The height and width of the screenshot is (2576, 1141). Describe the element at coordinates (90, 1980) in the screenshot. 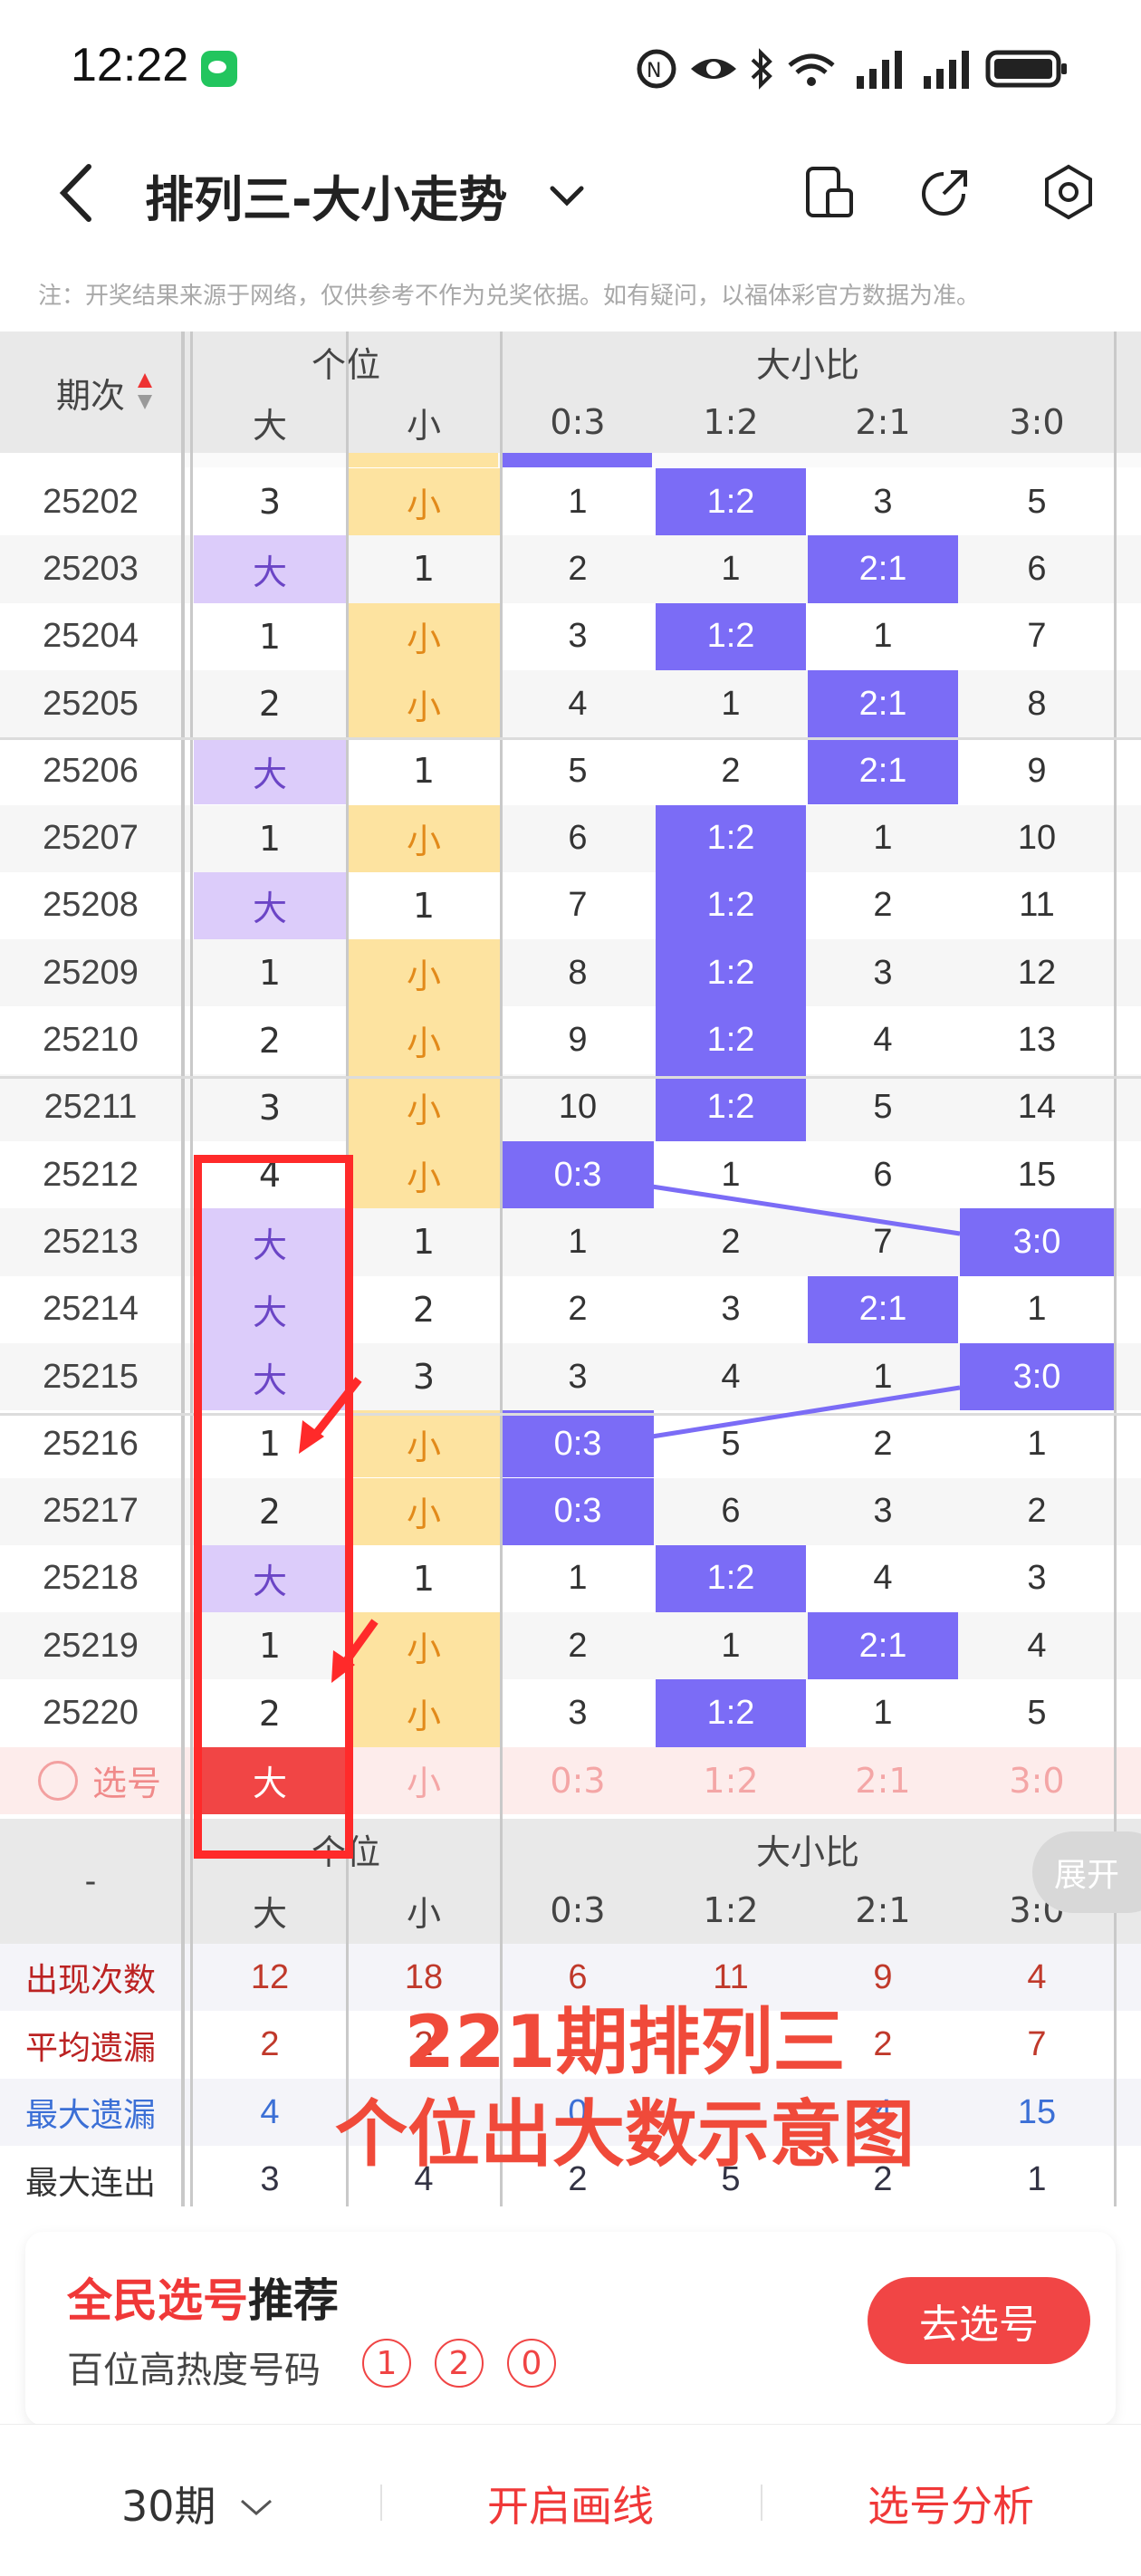

I see `stats-label: 出现次数` at that location.